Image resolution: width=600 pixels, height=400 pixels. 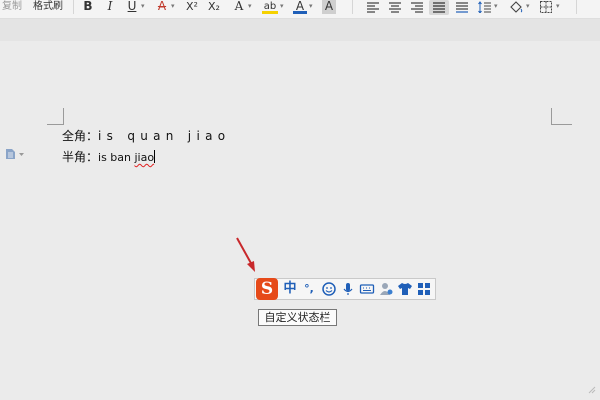 What do you see at coordinates (88, 7) in the screenshot?
I see `bold-button: B` at bounding box center [88, 7].